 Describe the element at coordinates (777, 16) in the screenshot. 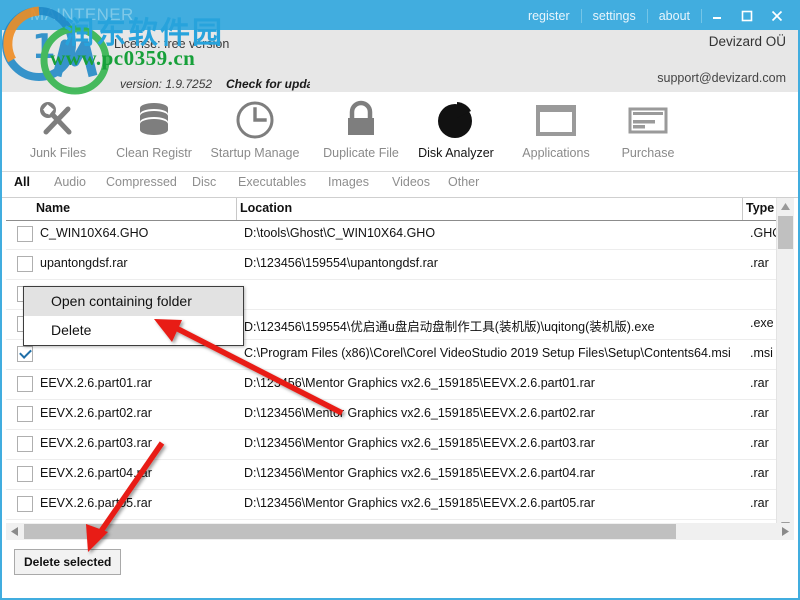

I see `close-icon` at that location.